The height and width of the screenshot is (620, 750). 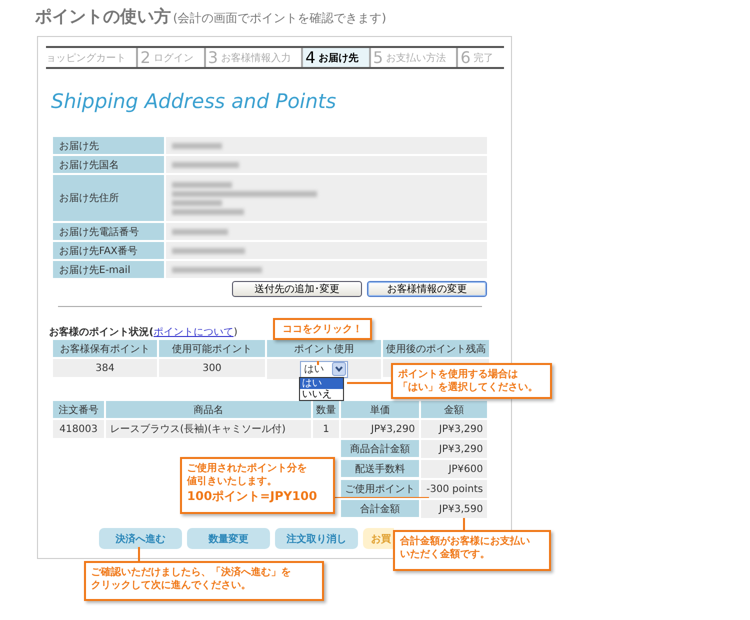 What do you see at coordinates (445, 554) in the screenshot?
I see `callout-text: いただく金額です。` at bounding box center [445, 554].